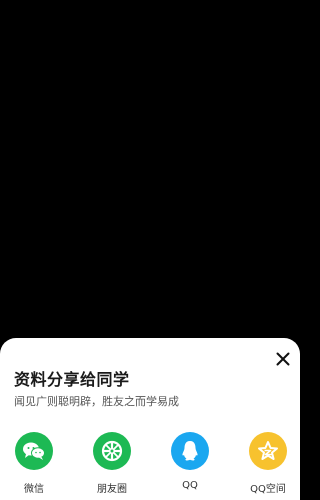 This screenshot has width=320, height=500. I want to click on close-button, so click(283, 359).